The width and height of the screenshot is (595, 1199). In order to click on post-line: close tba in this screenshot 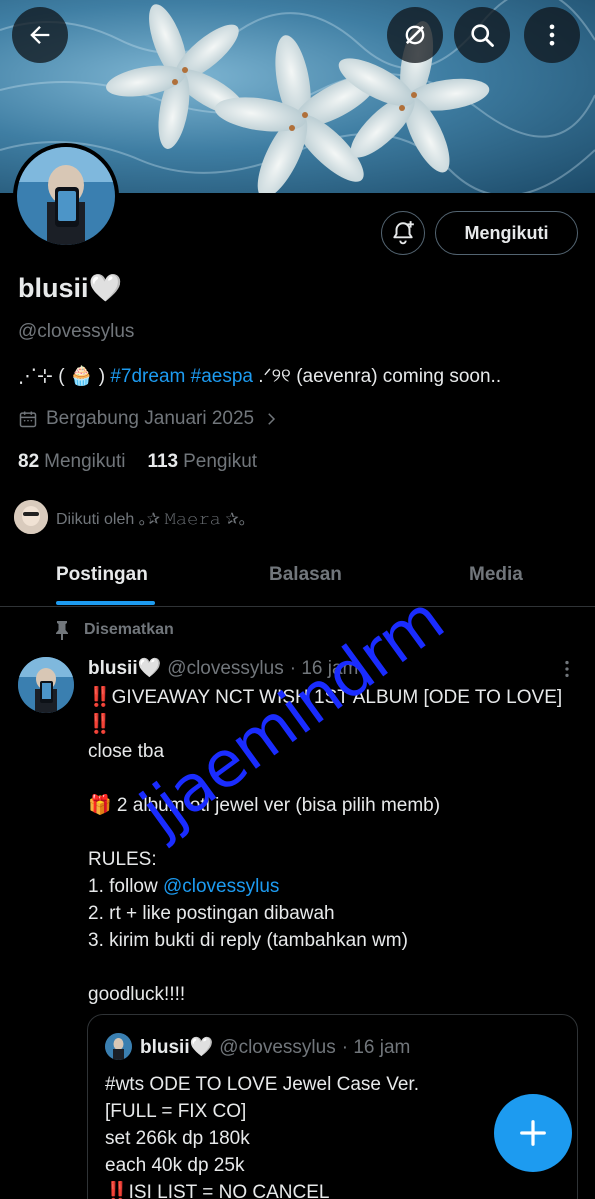, I will do `click(126, 751)`.